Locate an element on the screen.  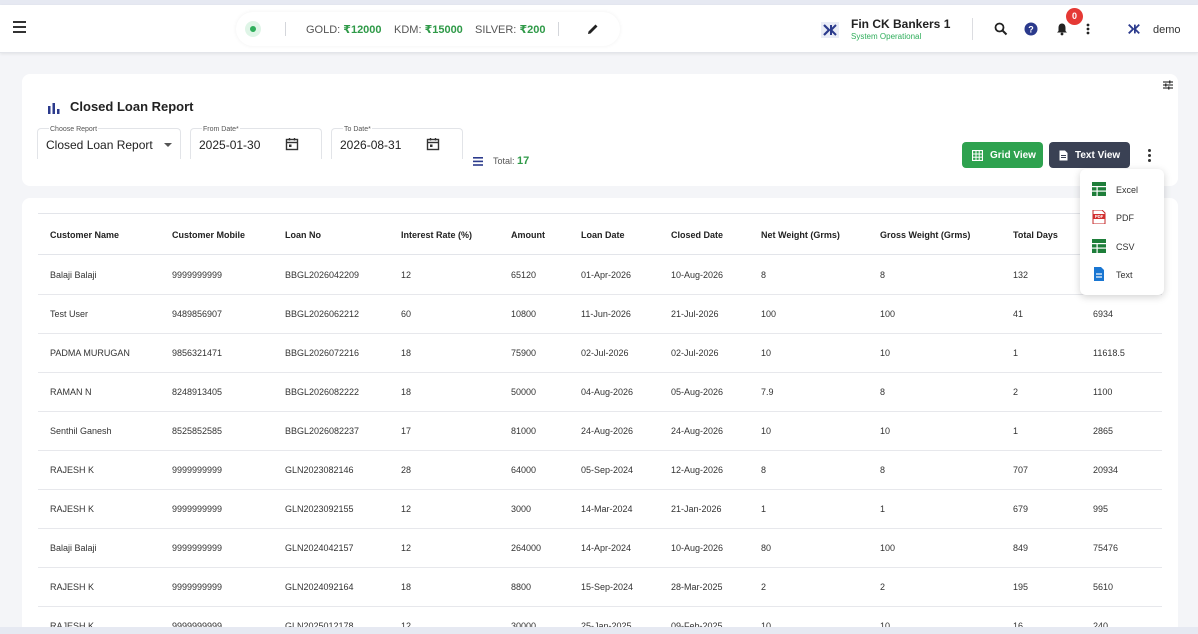
hamburger-menu-icon is located at coordinates (21, 29).